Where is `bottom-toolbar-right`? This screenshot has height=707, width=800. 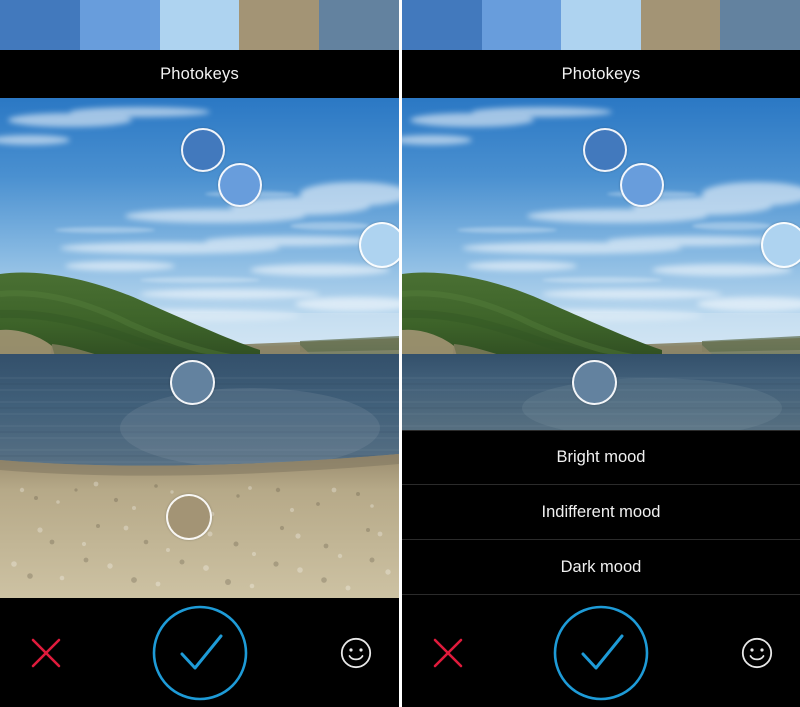
bottom-toolbar-right is located at coordinates (601, 652).